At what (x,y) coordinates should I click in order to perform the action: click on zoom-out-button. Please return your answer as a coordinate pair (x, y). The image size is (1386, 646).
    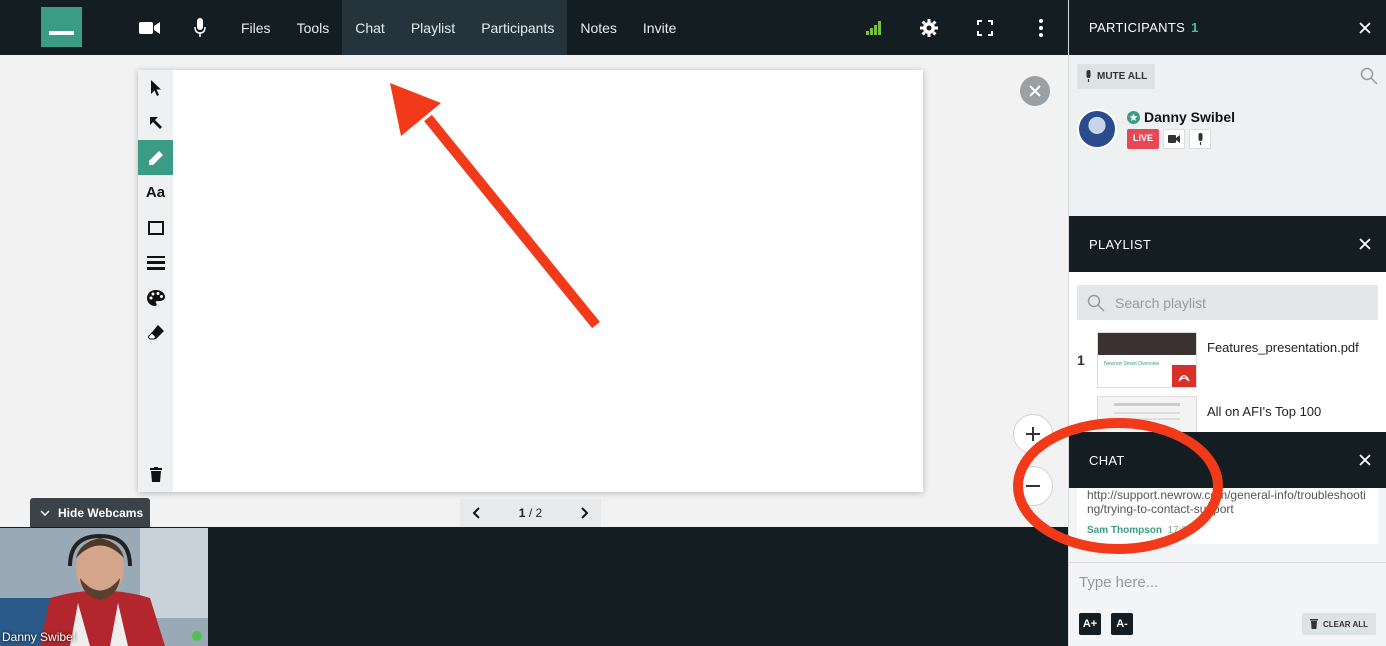
    Looking at the image, I should click on (1033, 486).